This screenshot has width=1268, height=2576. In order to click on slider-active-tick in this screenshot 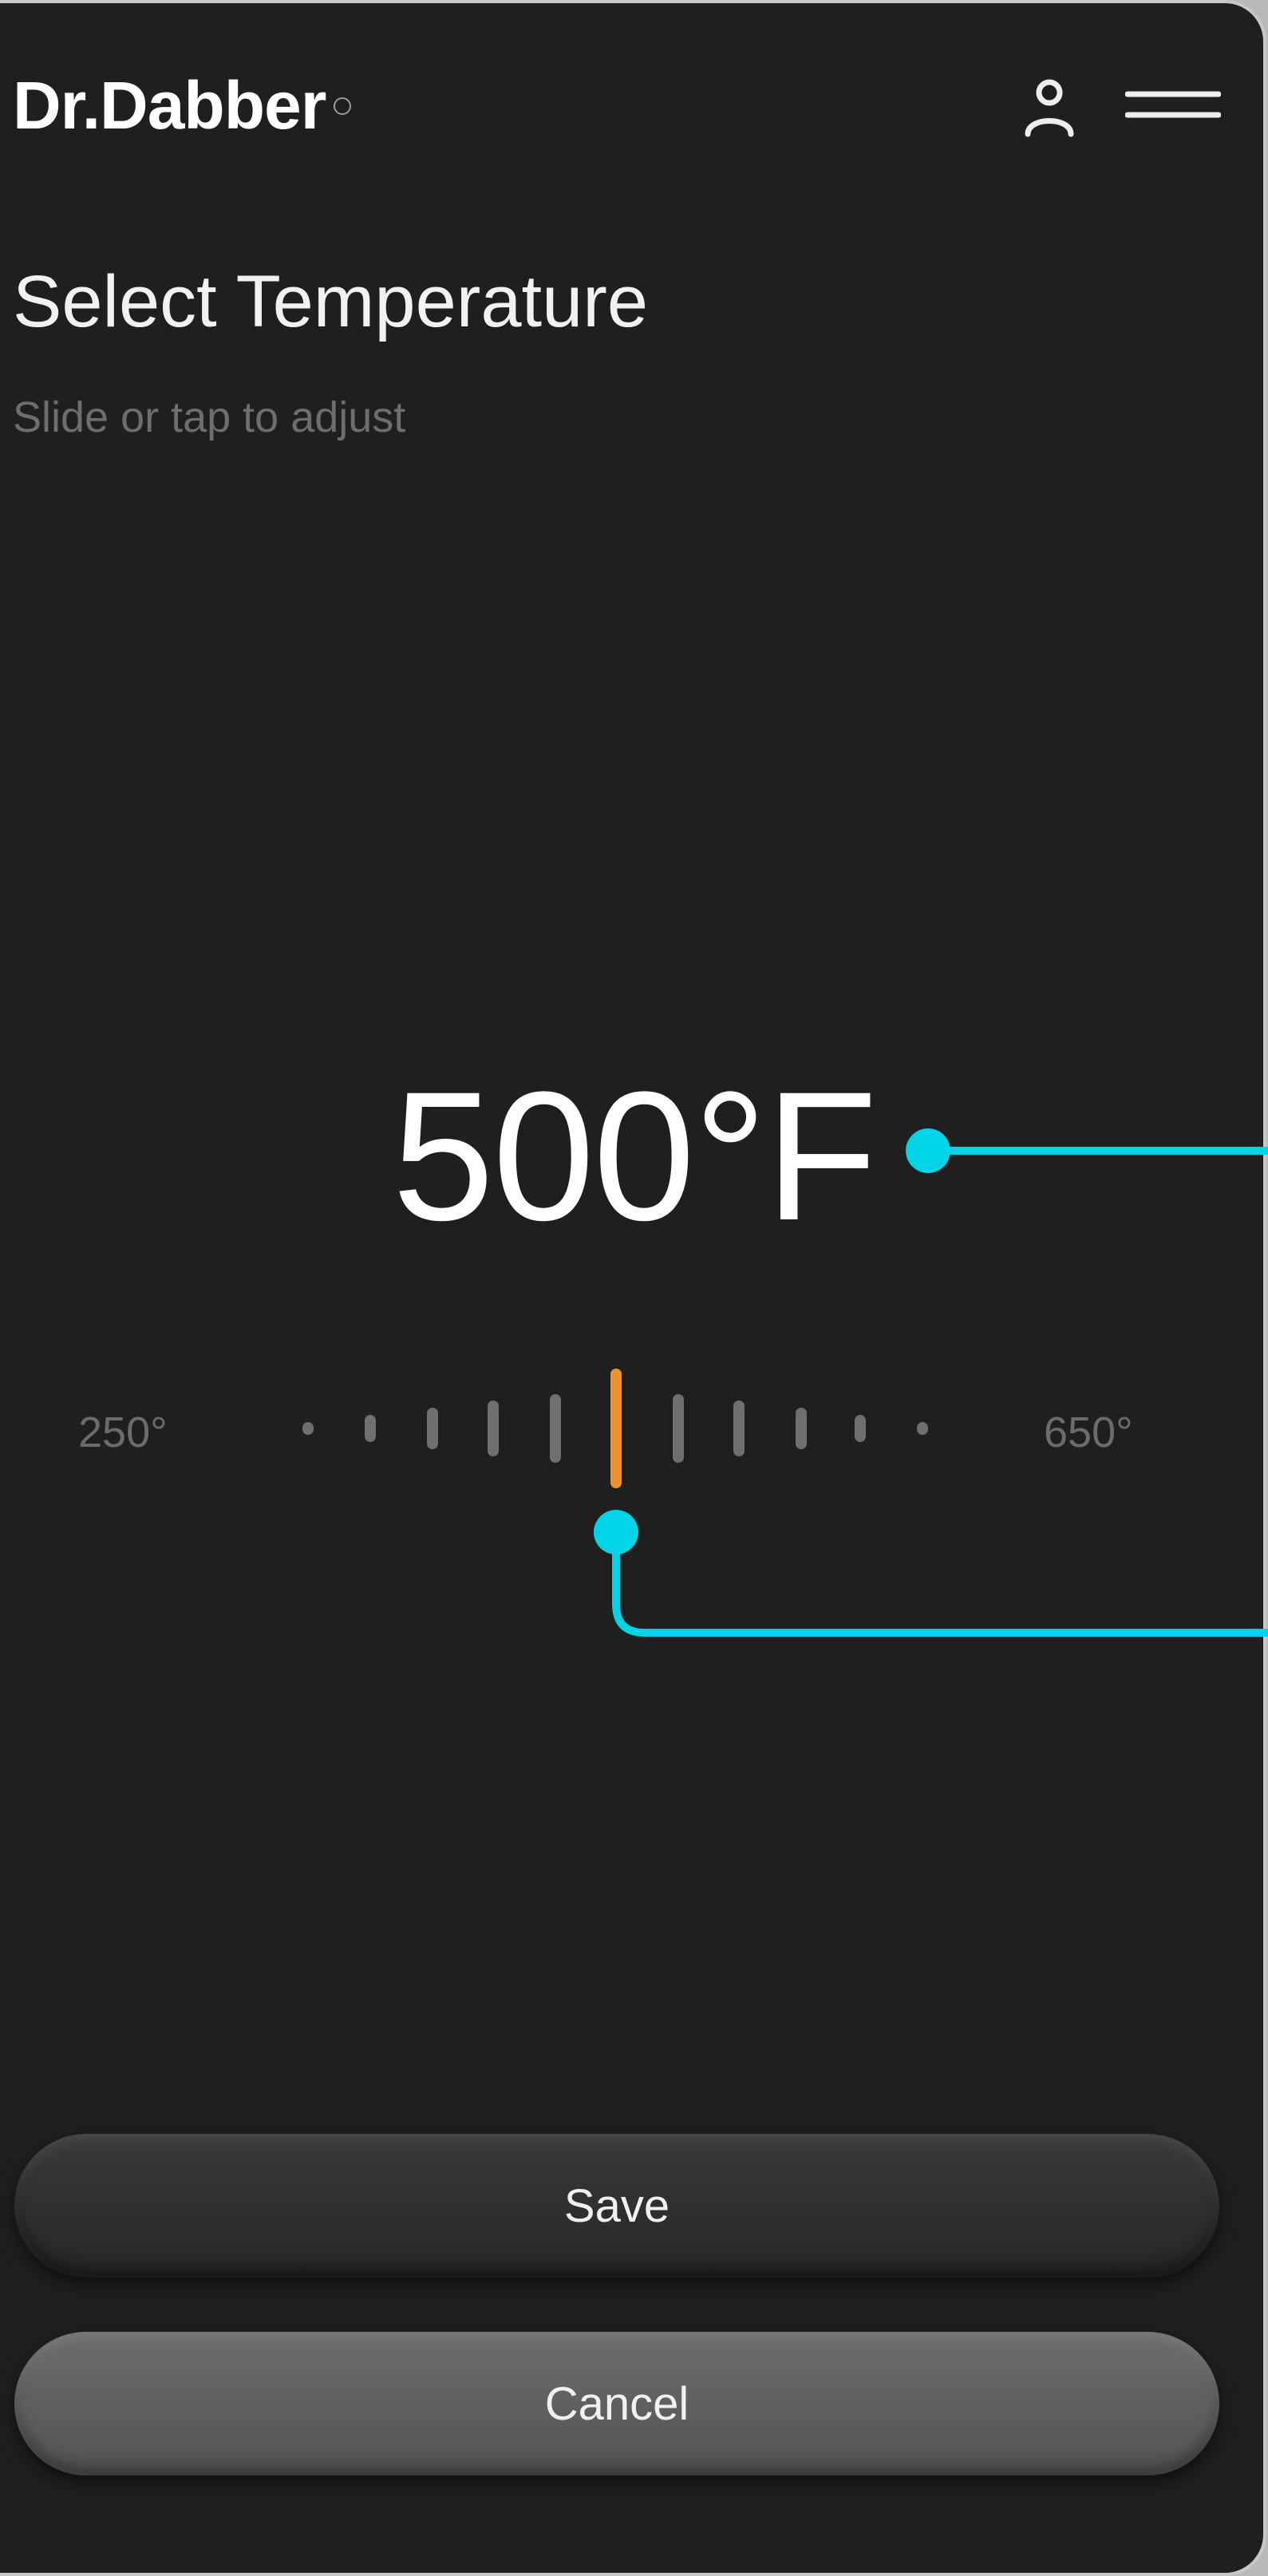, I will do `click(616, 1428)`.